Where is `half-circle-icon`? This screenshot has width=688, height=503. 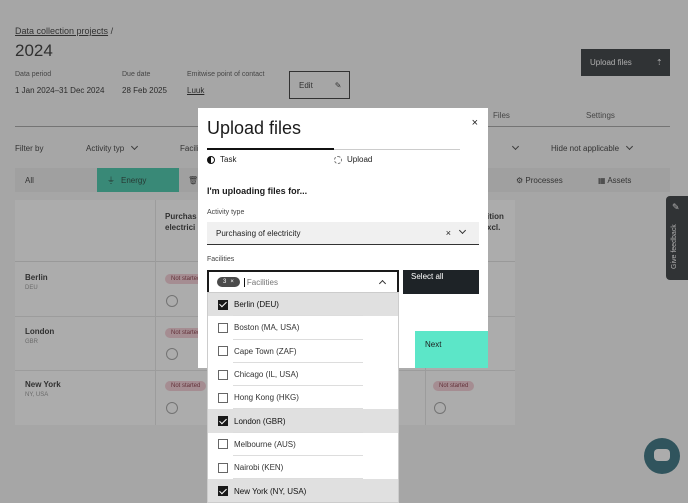
half-circle-icon is located at coordinates (211, 159).